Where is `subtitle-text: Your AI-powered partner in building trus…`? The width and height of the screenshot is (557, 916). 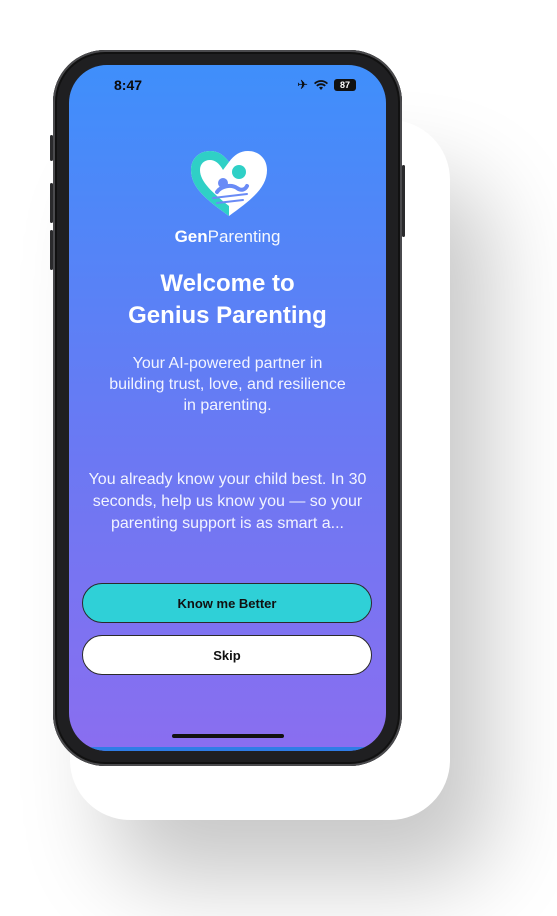
subtitle-text: Your AI-powered partner in building trus… is located at coordinates (227, 384).